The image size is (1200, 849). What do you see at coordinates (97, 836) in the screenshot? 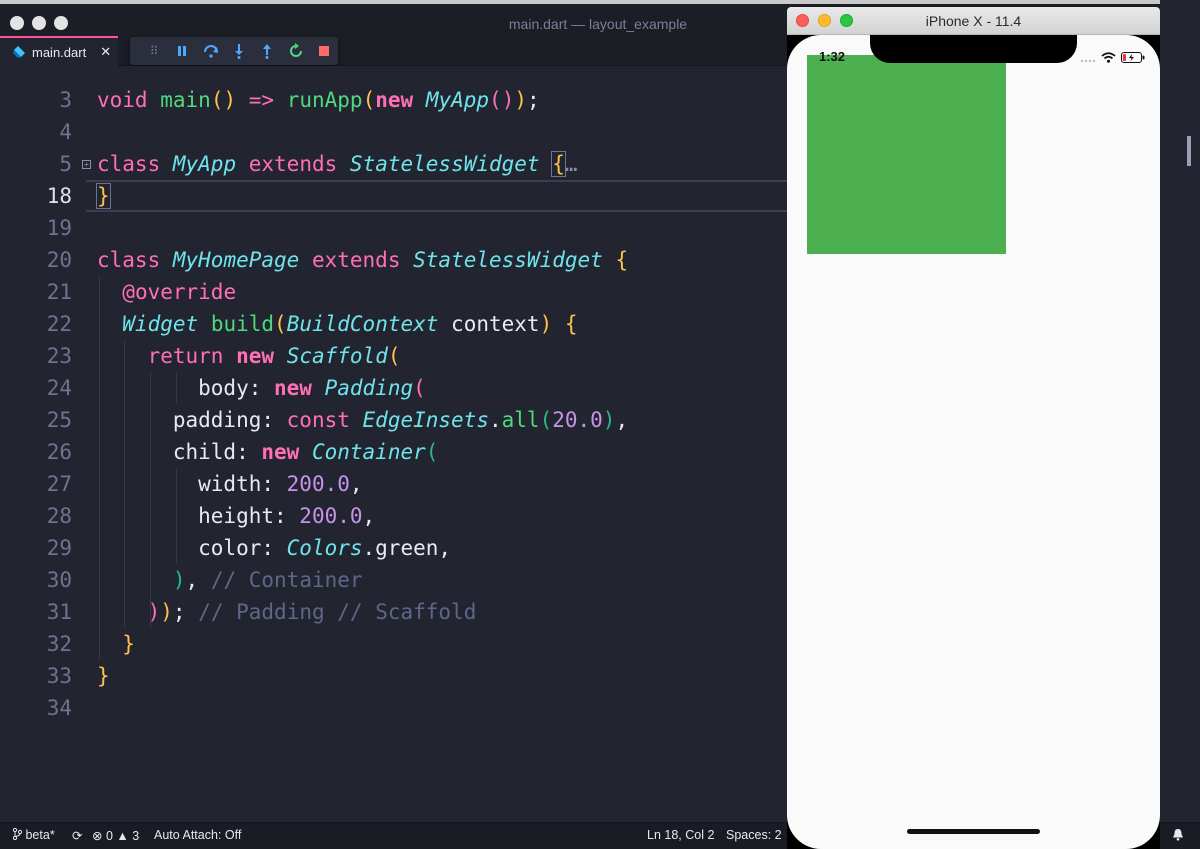
I see `error-icon: ⊗` at bounding box center [97, 836].